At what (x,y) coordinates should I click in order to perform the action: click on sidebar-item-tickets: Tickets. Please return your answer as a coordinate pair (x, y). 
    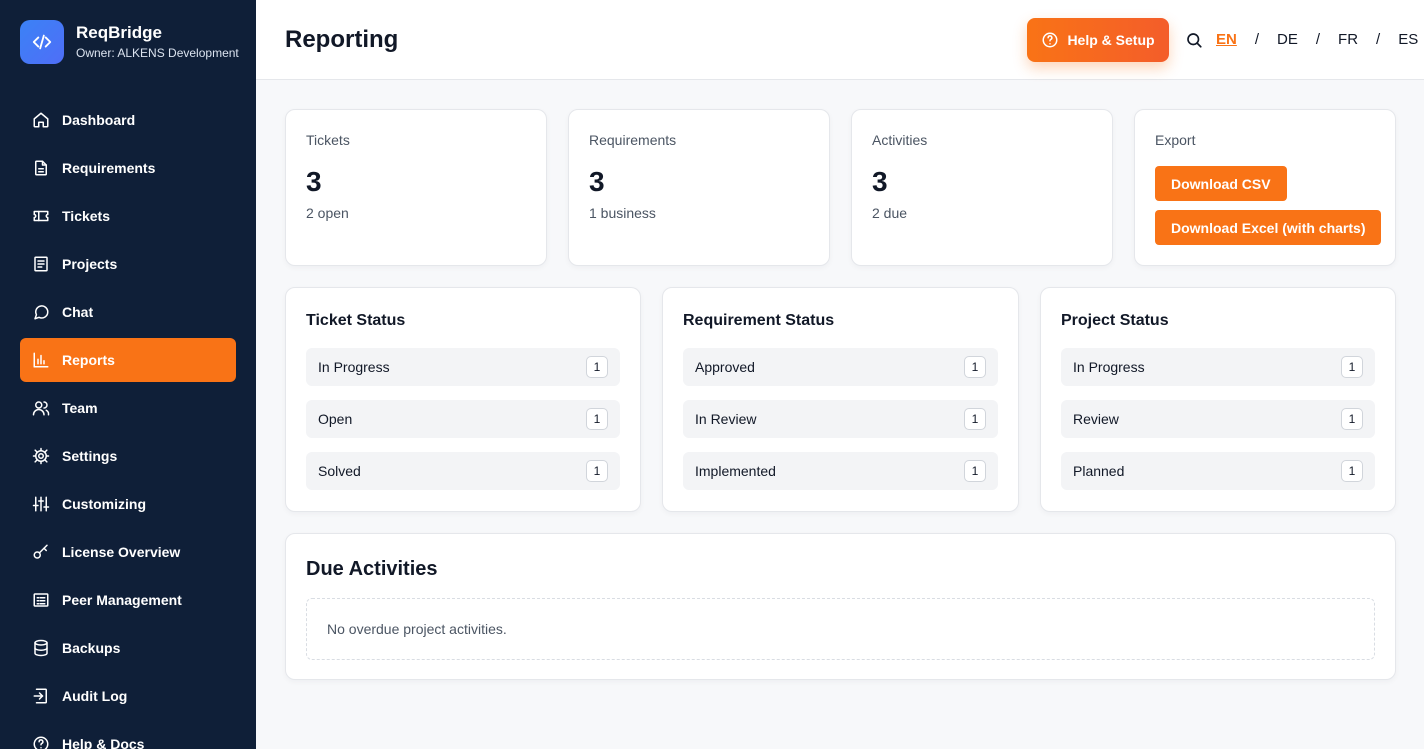
    Looking at the image, I should click on (128, 216).